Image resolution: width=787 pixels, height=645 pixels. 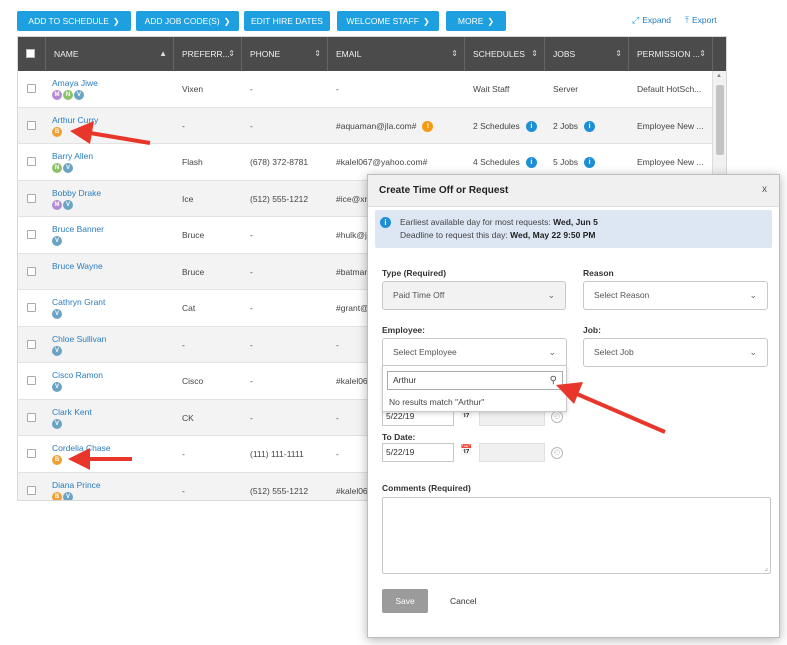 What do you see at coordinates (505, 54) in the screenshot?
I see `header-schedules: SCHEDULES ⇕` at bounding box center [505, 54].